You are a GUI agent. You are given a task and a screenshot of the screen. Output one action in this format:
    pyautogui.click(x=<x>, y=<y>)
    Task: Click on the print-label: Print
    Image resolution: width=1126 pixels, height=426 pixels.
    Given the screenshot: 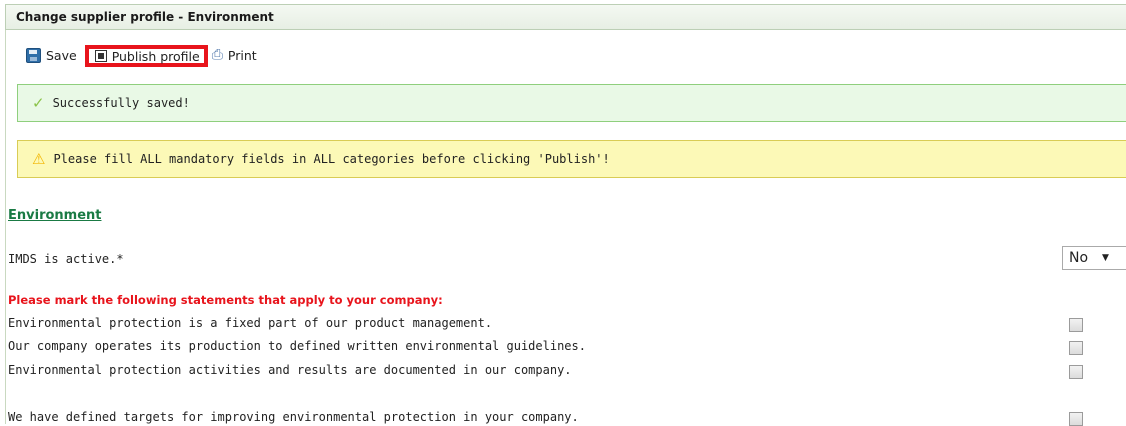 What is the action you would take?
    pyautogui.click(x=242, y=55)
    